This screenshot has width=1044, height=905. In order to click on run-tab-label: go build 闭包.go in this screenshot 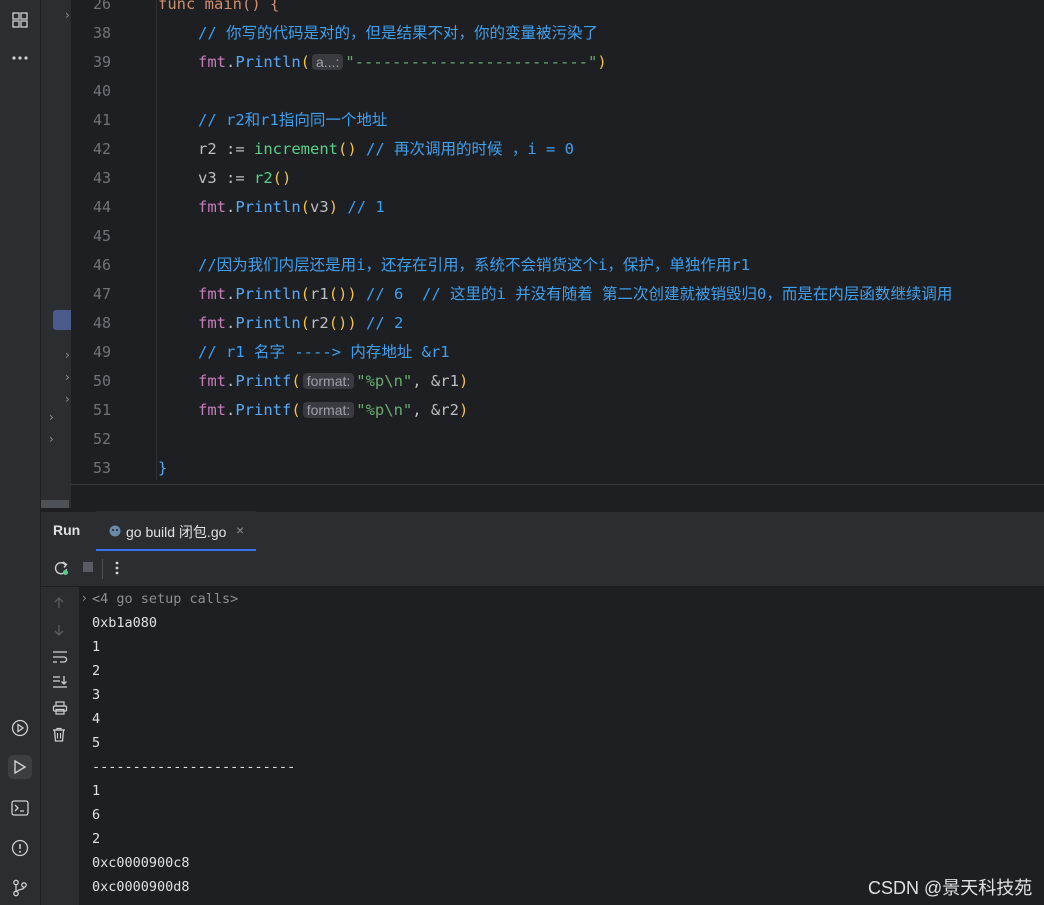, I will do `click(176, 532)`.